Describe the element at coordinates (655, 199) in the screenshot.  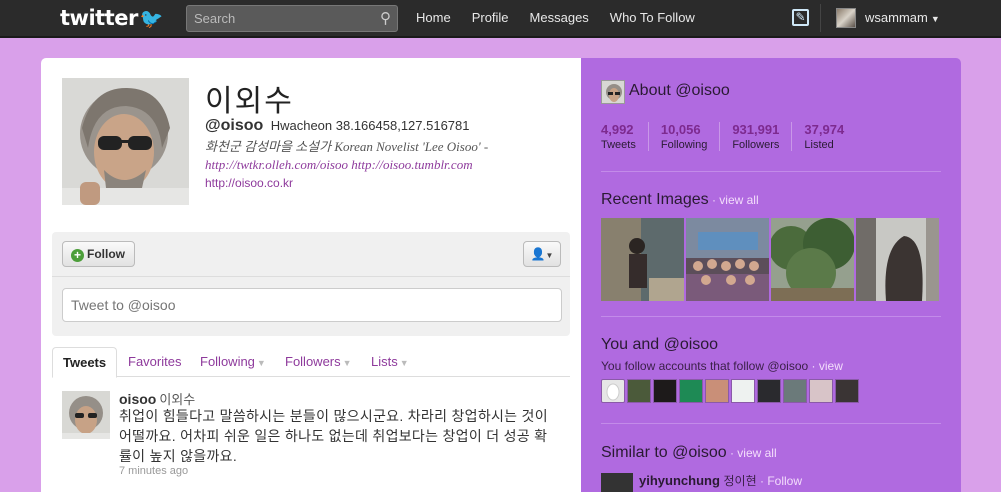
I see `recent-images-title: Recent Images` at that location.